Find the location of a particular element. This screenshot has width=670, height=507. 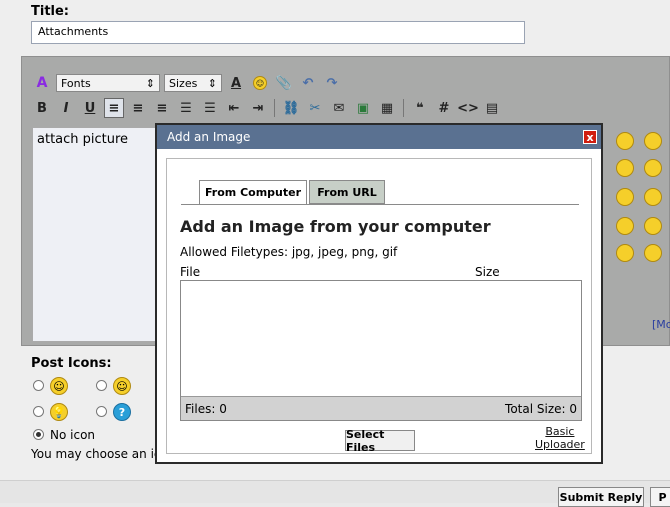

basic-uploader-link: Basic Uploader is located at coordinates (560, 438).